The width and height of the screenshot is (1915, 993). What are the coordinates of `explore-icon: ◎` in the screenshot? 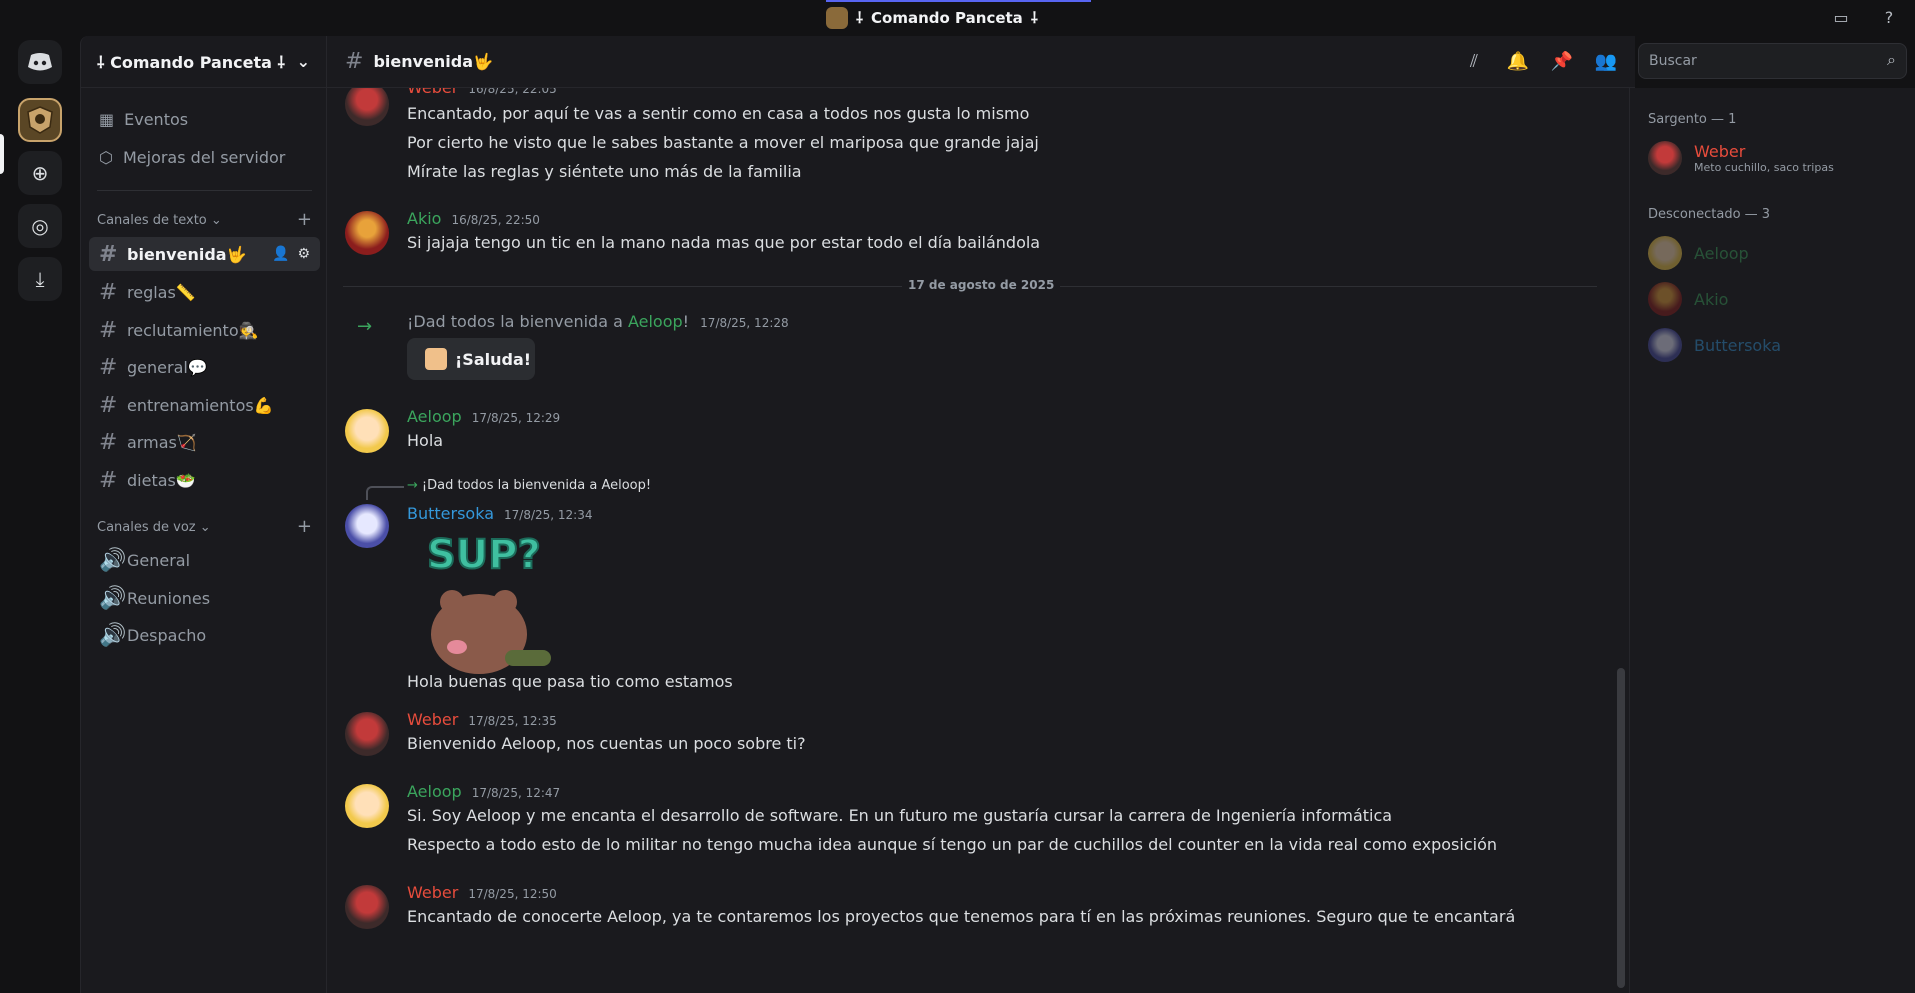 It's located at (40, 226).